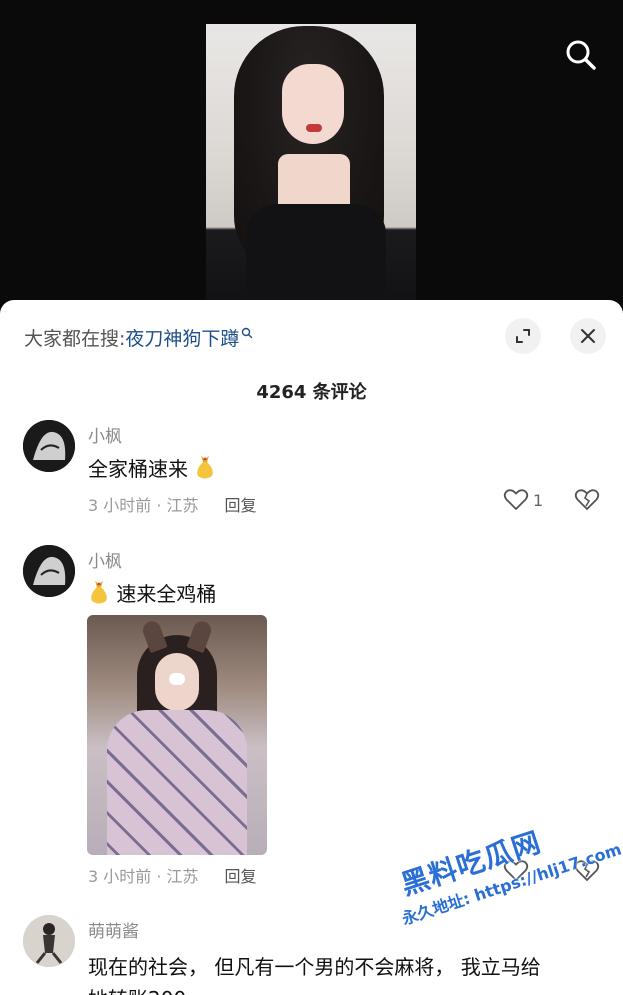 Image resolution: width=623 pixels, height=995 pixels. Describe the element at coordinates (314, 967) in the screenshot. I see `comment-text: 现在的社会， 但凡有一个男的不会麻将， 我立马给` at that location.